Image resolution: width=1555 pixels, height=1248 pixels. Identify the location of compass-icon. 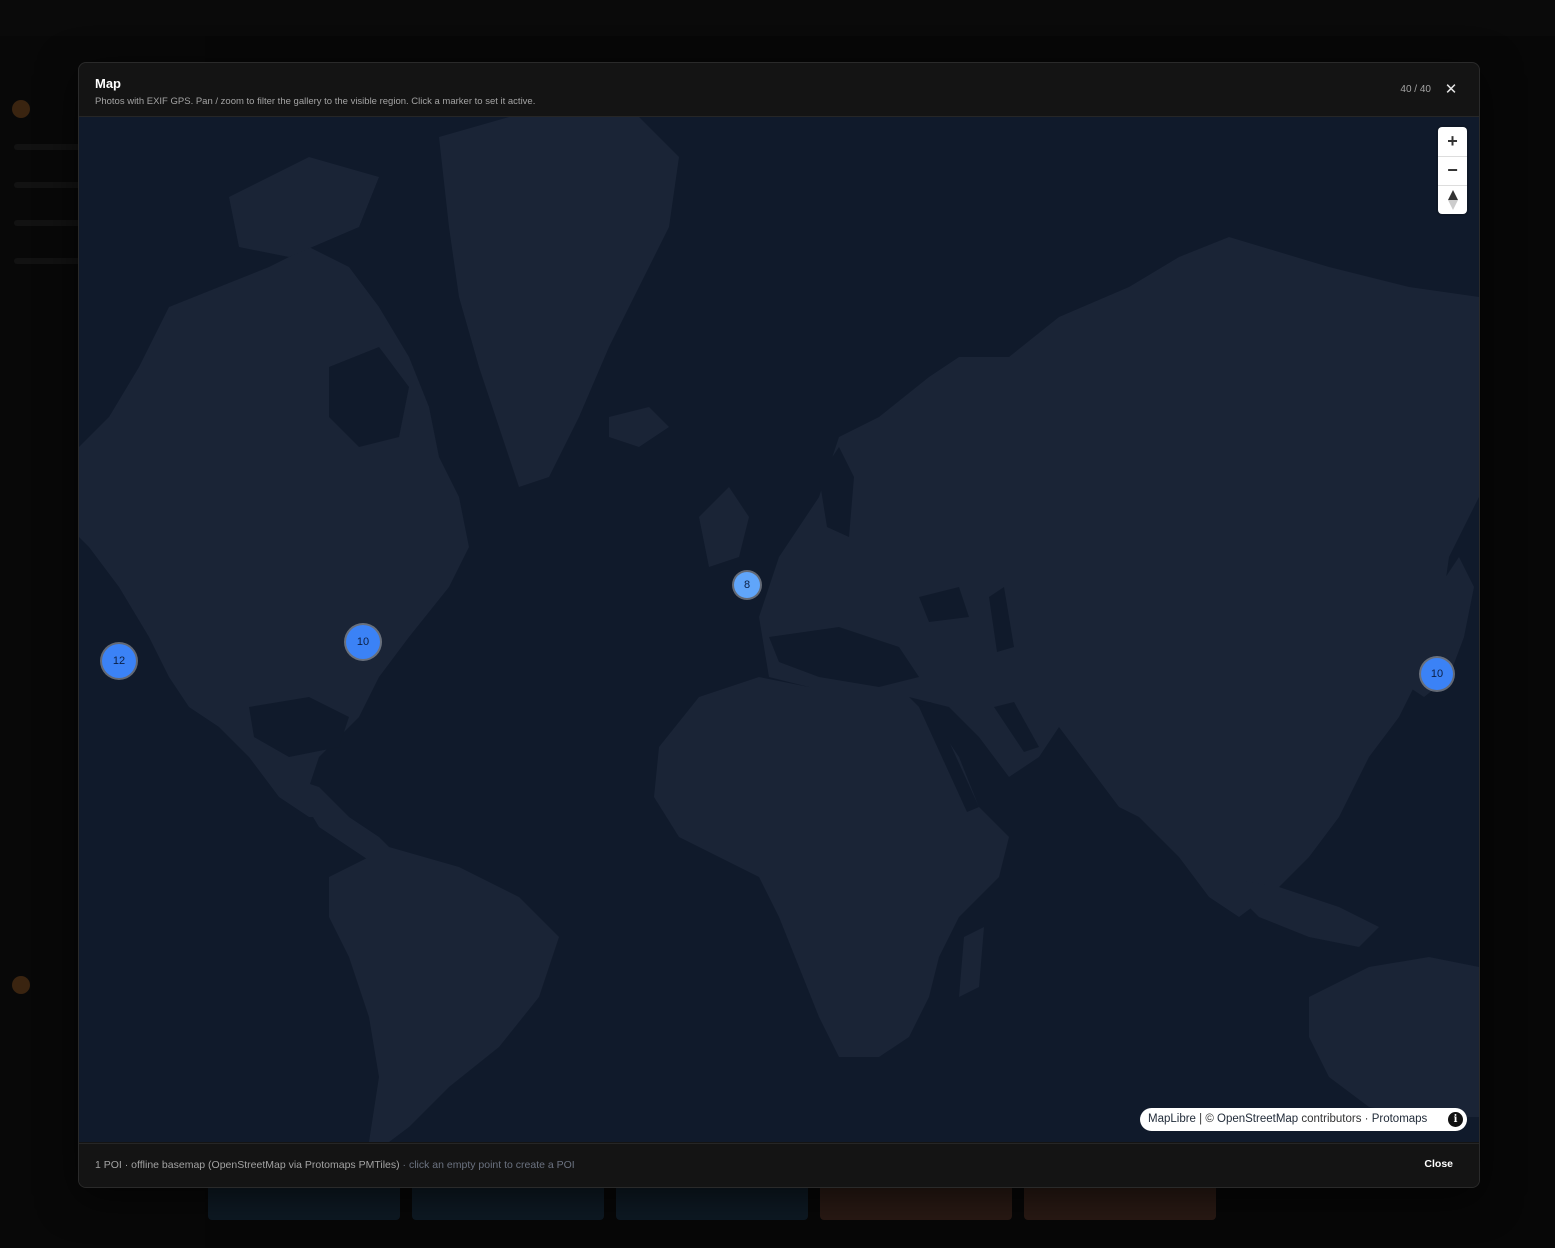
(1452, 199).